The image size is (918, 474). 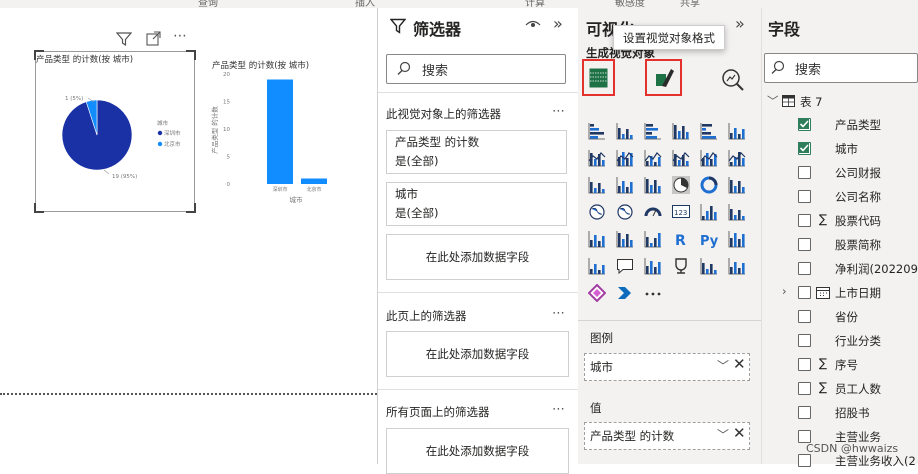 I want to click on bar-chart-svg: 产品类型 的计数 0 5 10 15 20 深圳市 北京市 城市, so click(x=283, y=138).